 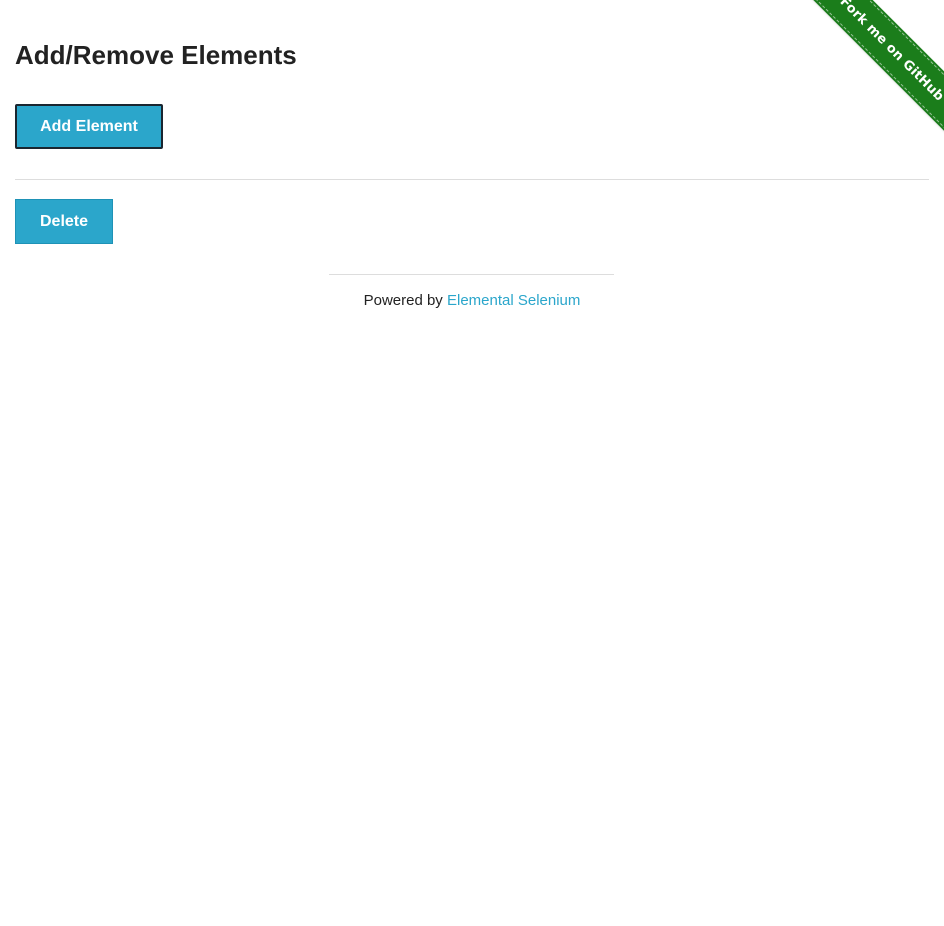 I want to click on elemental-selenium-link: Elemental Selenium, so click(x=513, y=300).